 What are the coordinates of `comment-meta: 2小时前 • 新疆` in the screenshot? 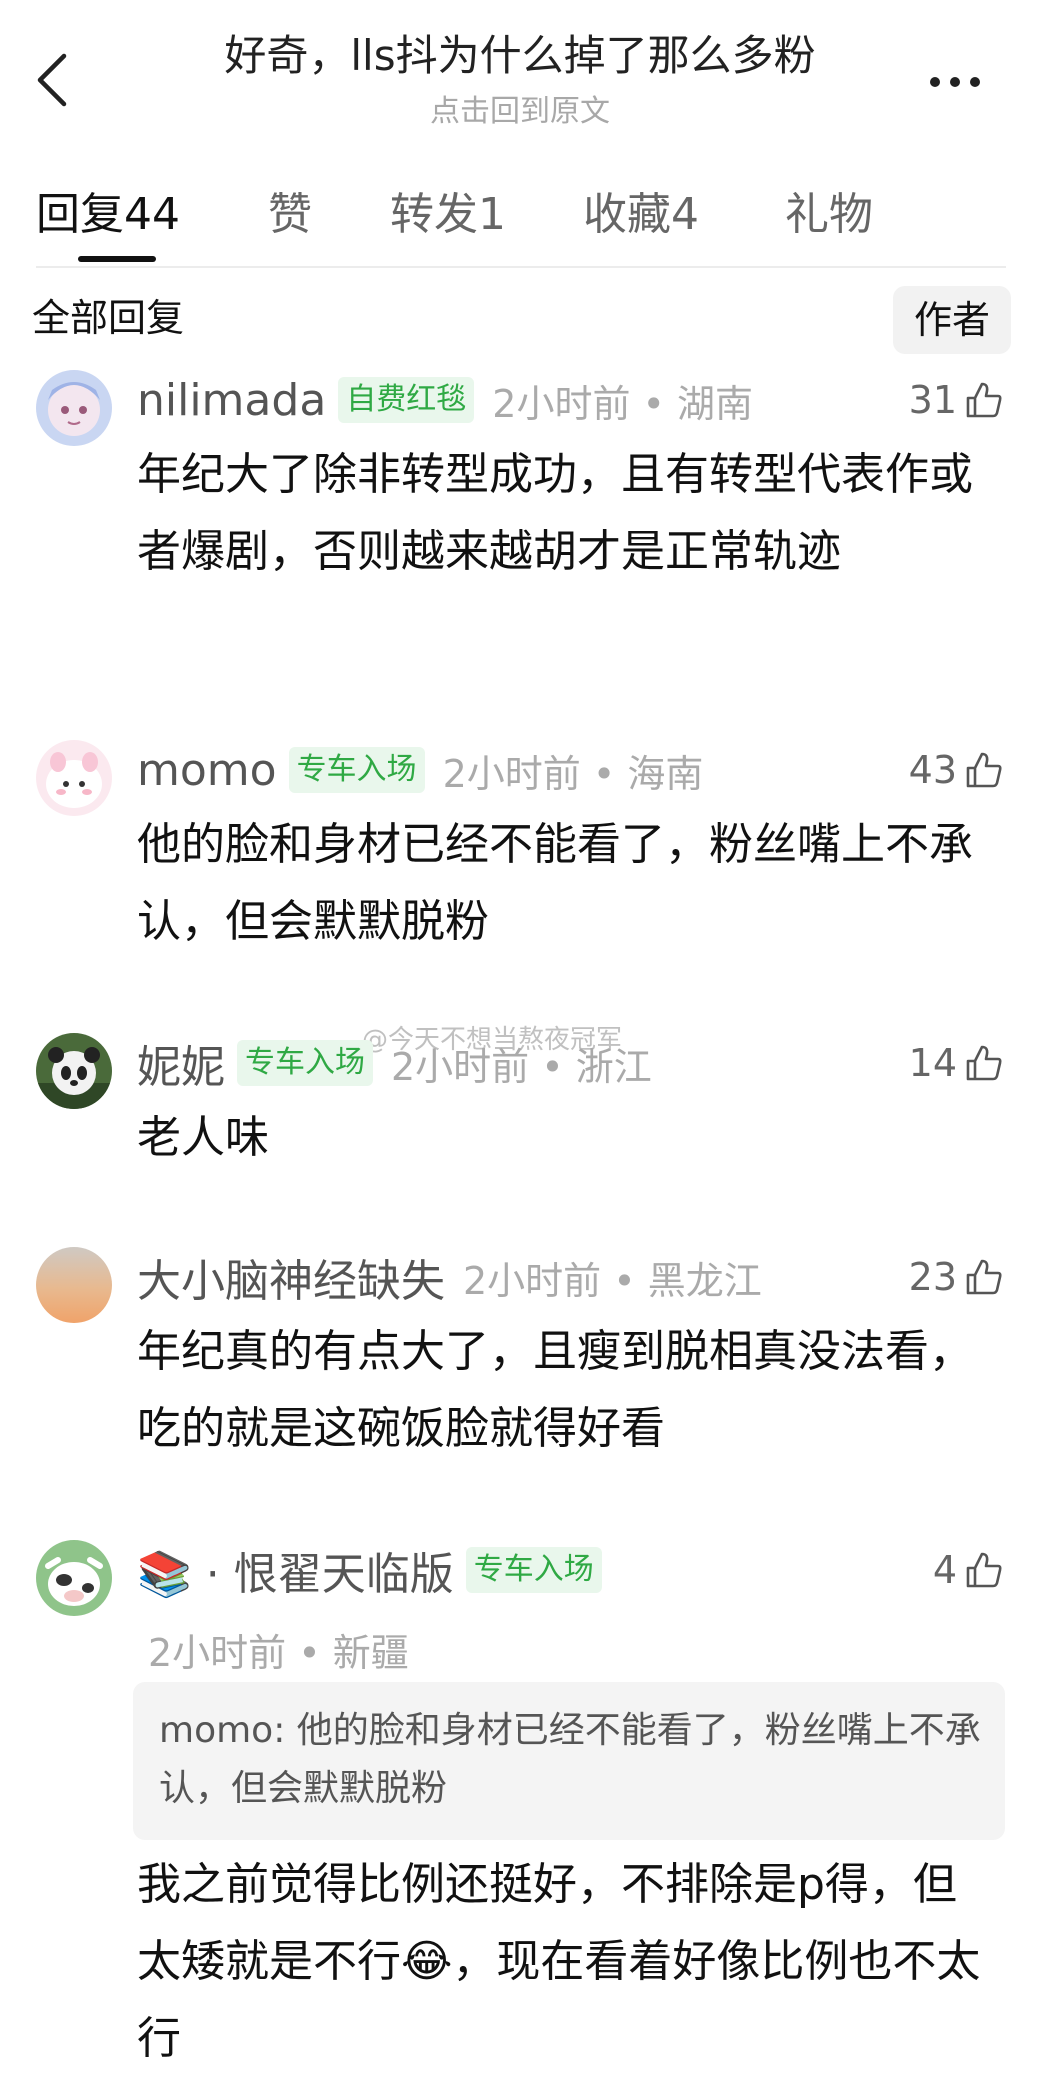 It's located at (278, 1653).